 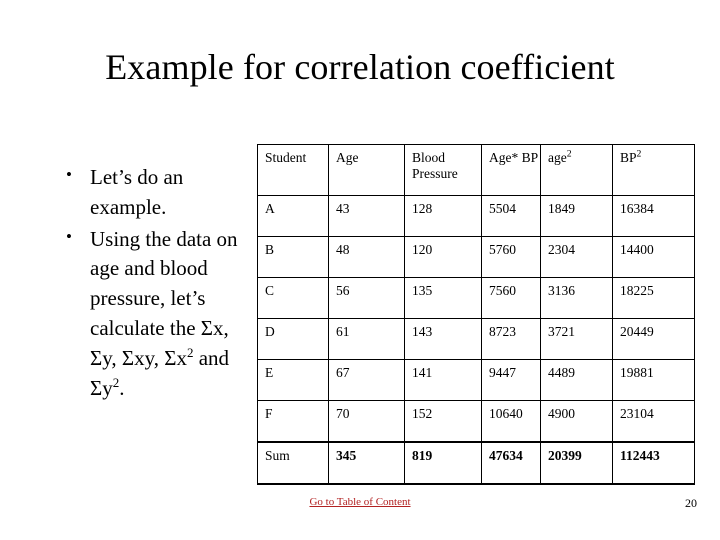 I want to click on table-row: E 67 141 9447 4489 19881, so click(x=476, y=380).